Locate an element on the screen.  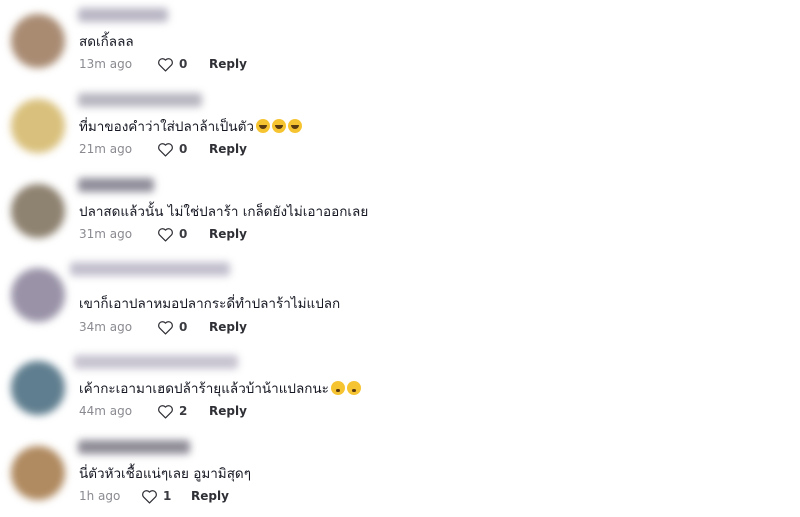
comment-text: ที่มาของคำว่าใส่ปลาล้าเป็นตัว is located at coordinates (190, 126).